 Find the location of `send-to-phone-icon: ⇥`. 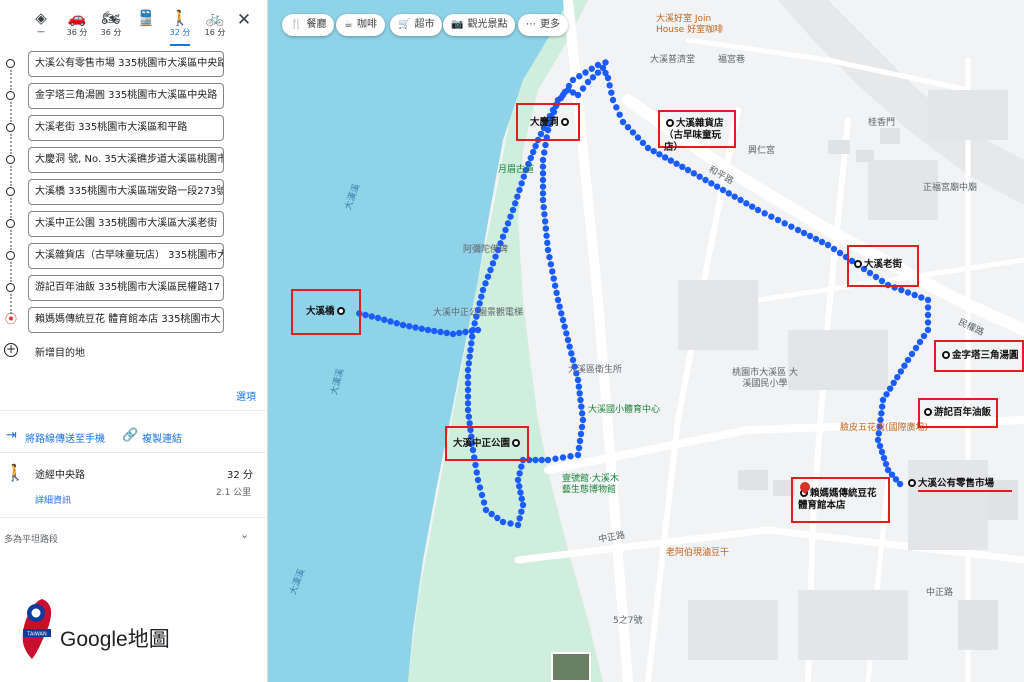

send-to-phone-icon: ⇥ is located at coordinates (11, 435).